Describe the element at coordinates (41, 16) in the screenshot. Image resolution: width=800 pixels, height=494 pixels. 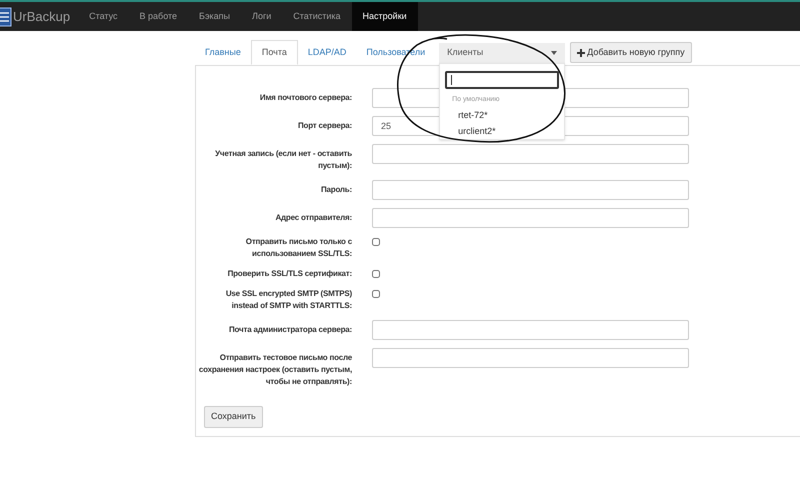
I see `brand-name: UrBackup` at that location.